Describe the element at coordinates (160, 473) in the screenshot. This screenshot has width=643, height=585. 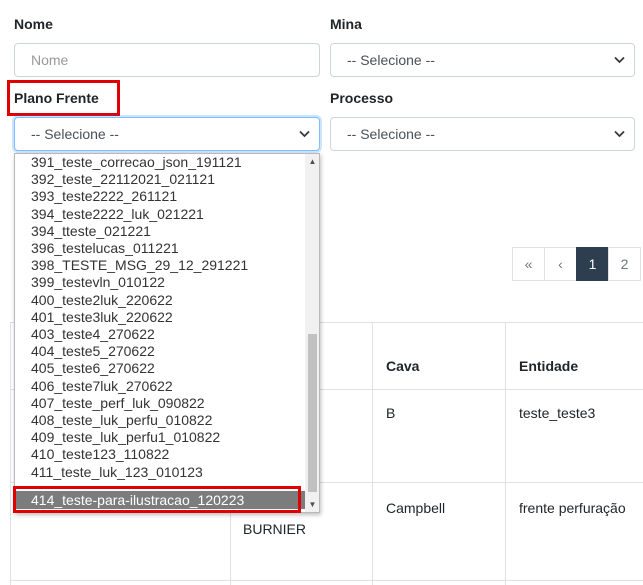
I see `dropdown-option: 411_teste_luk_123_010123` at that location.